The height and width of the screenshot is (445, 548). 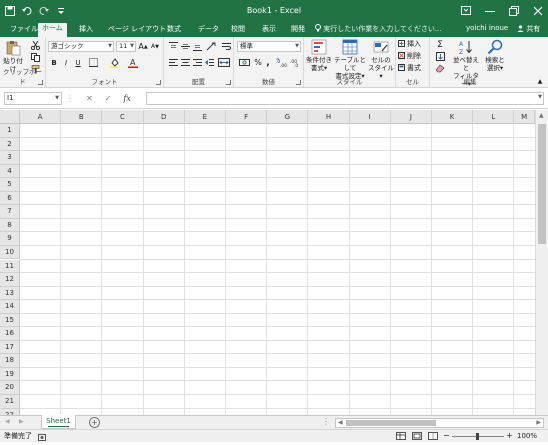 I want to click on column-header: L, so click(x=494, y=117).